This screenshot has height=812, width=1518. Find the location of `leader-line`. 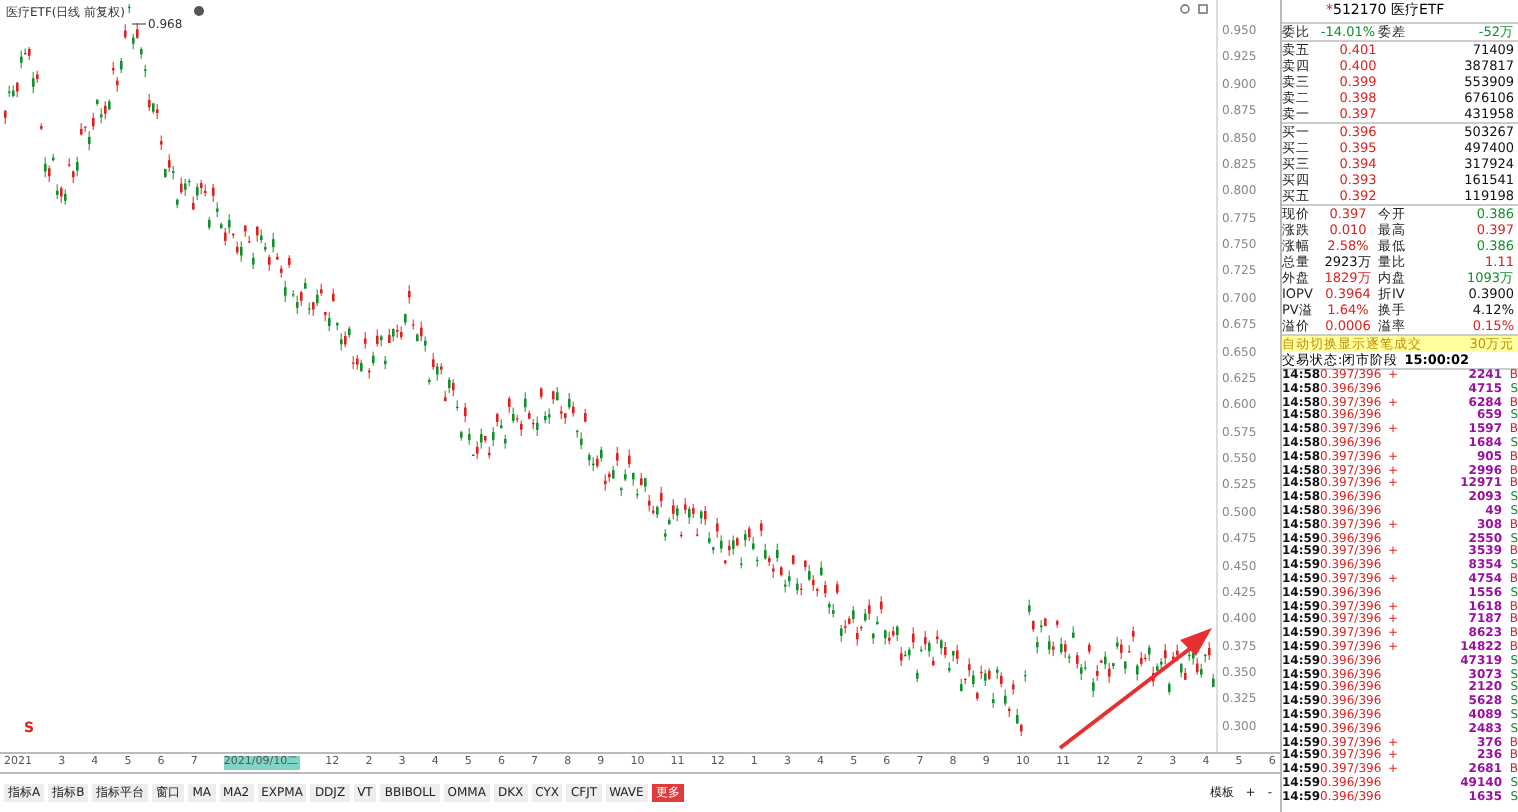

leader-line is located at coordinates (139, 24).